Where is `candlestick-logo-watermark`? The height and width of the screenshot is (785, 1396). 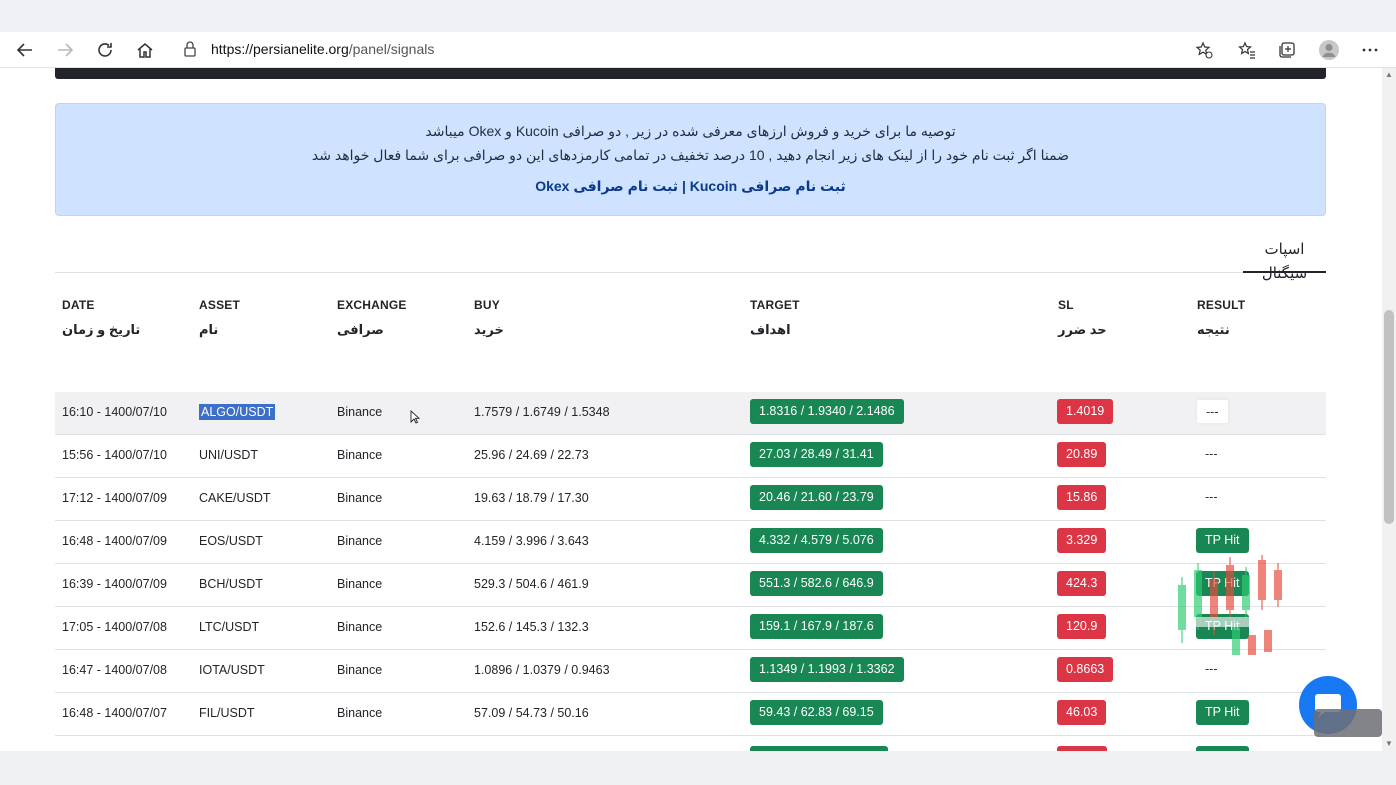
candlestick-logo-watermark is located at coordinates (1230, 605).